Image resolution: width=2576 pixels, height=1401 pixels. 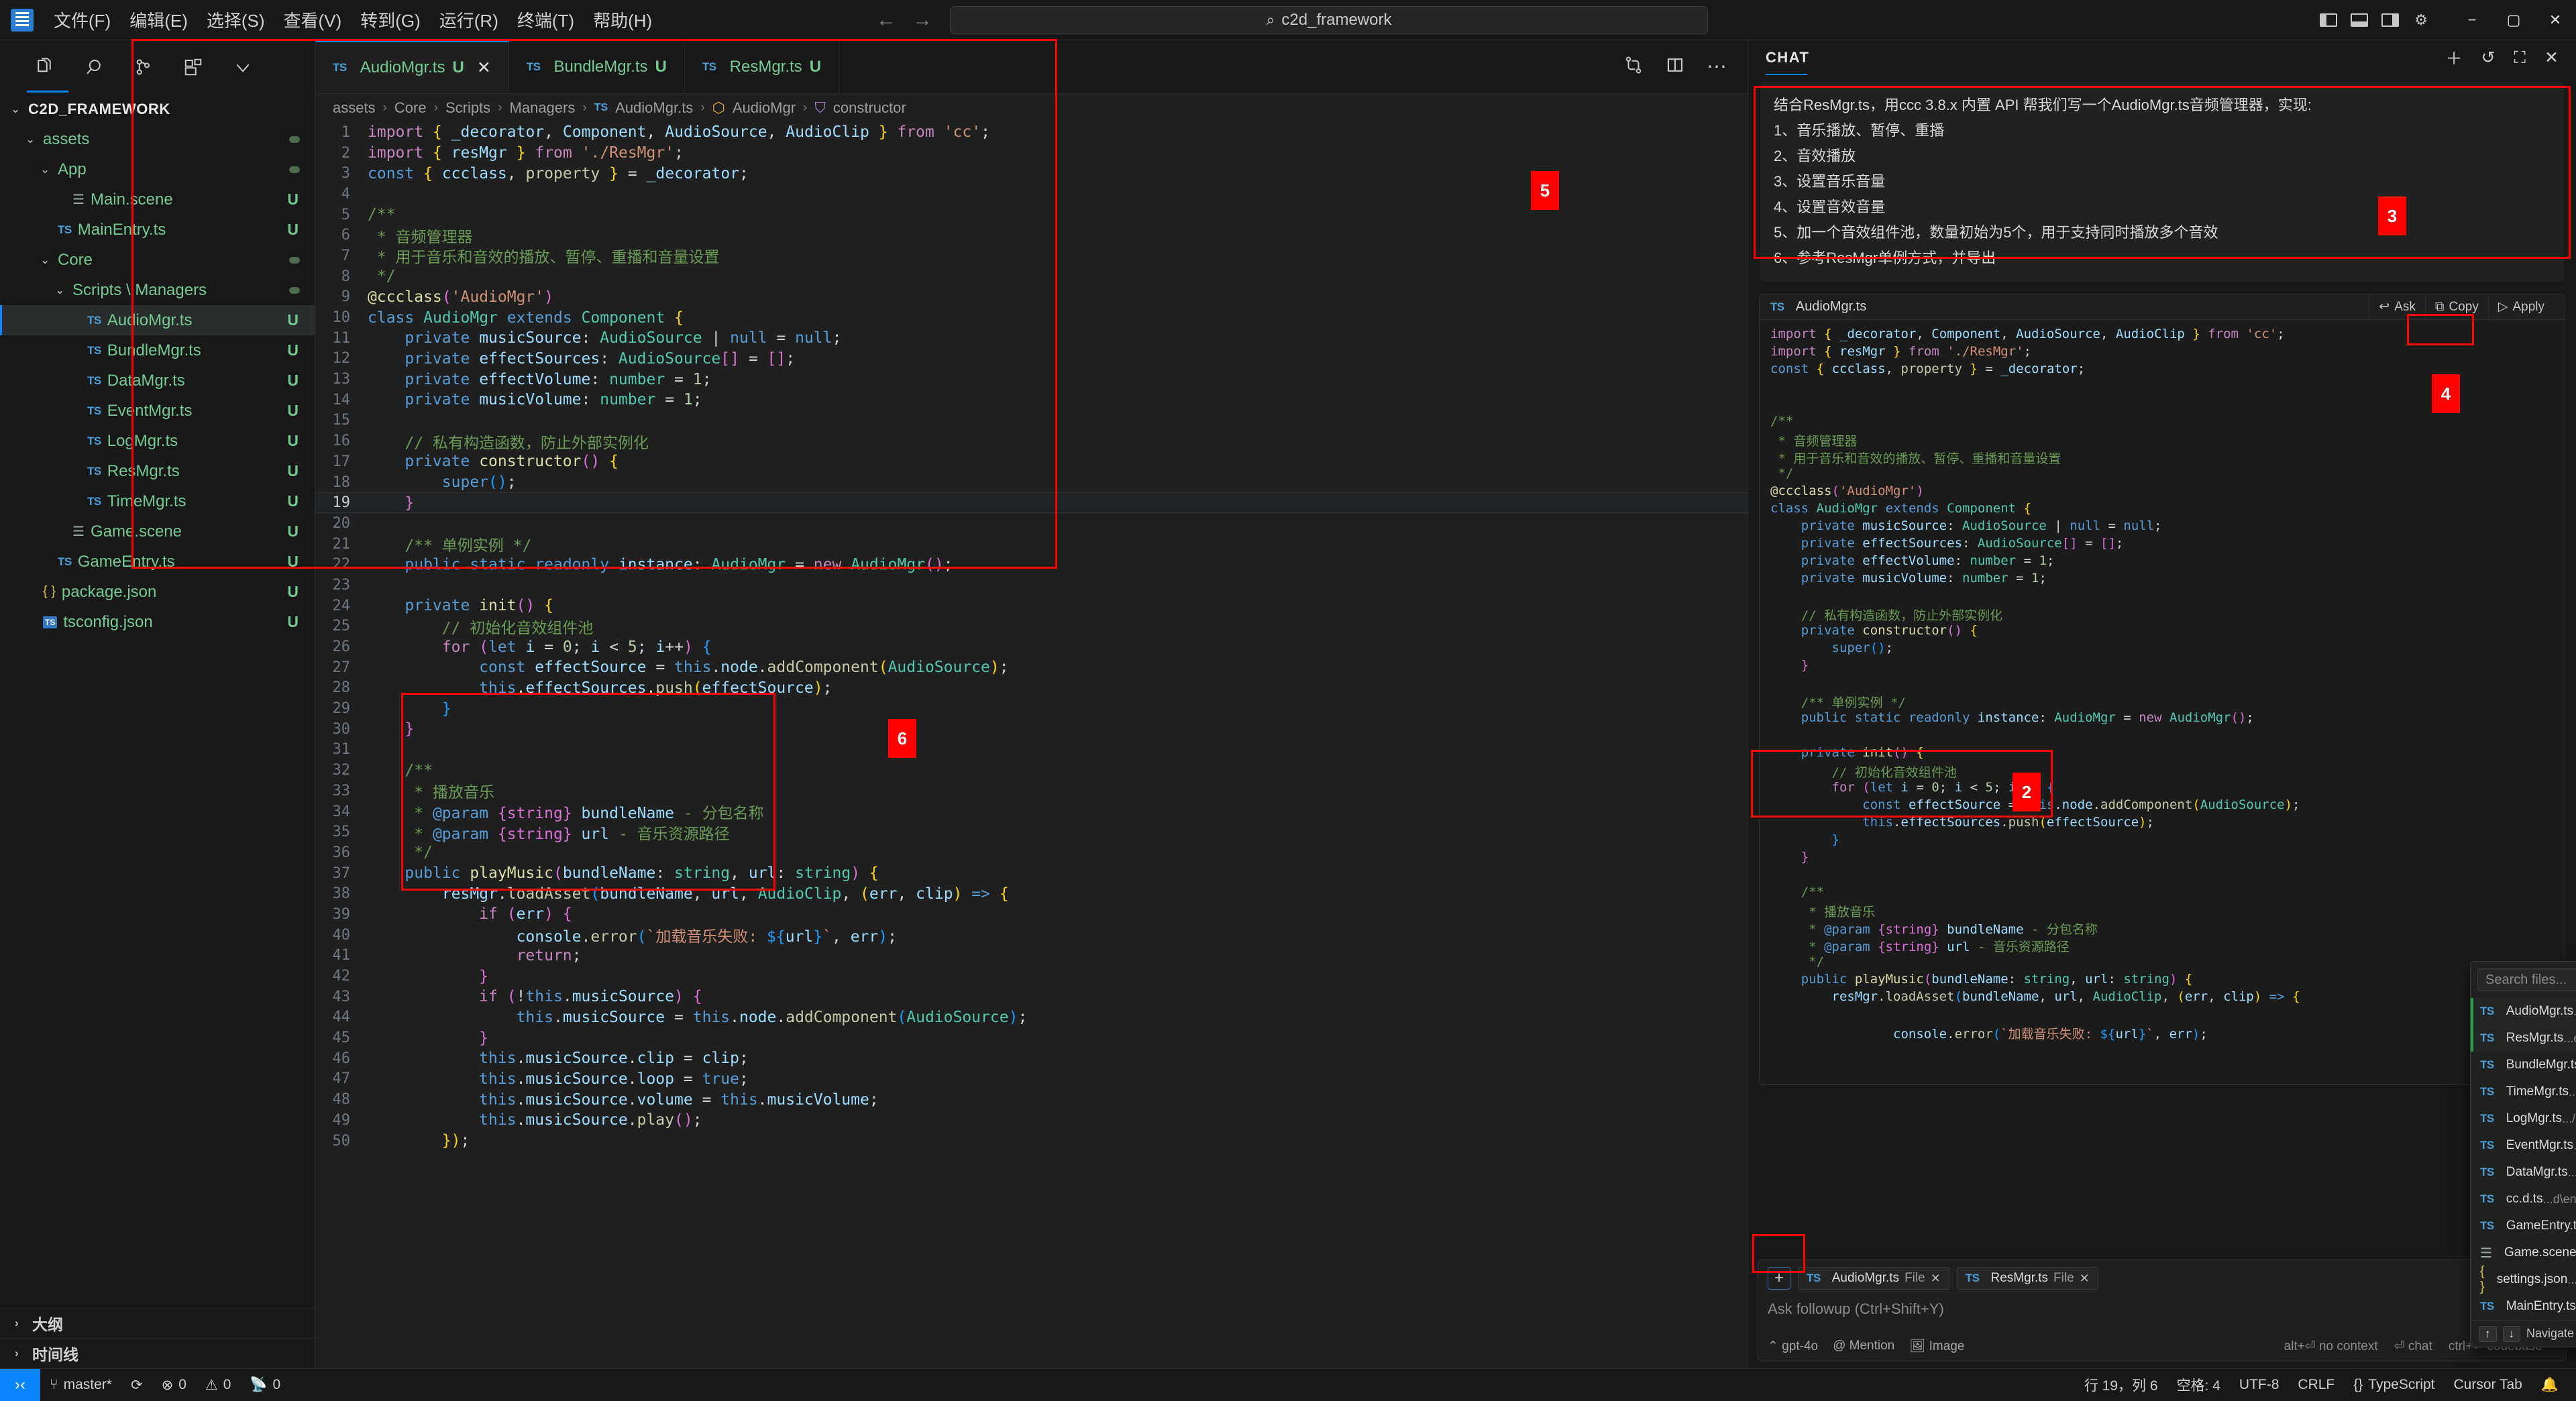 What do you see at coordinates (469, 19) in the screenshot?
I see `menu-run: 运行(R)` at bounding box center [469, 19].